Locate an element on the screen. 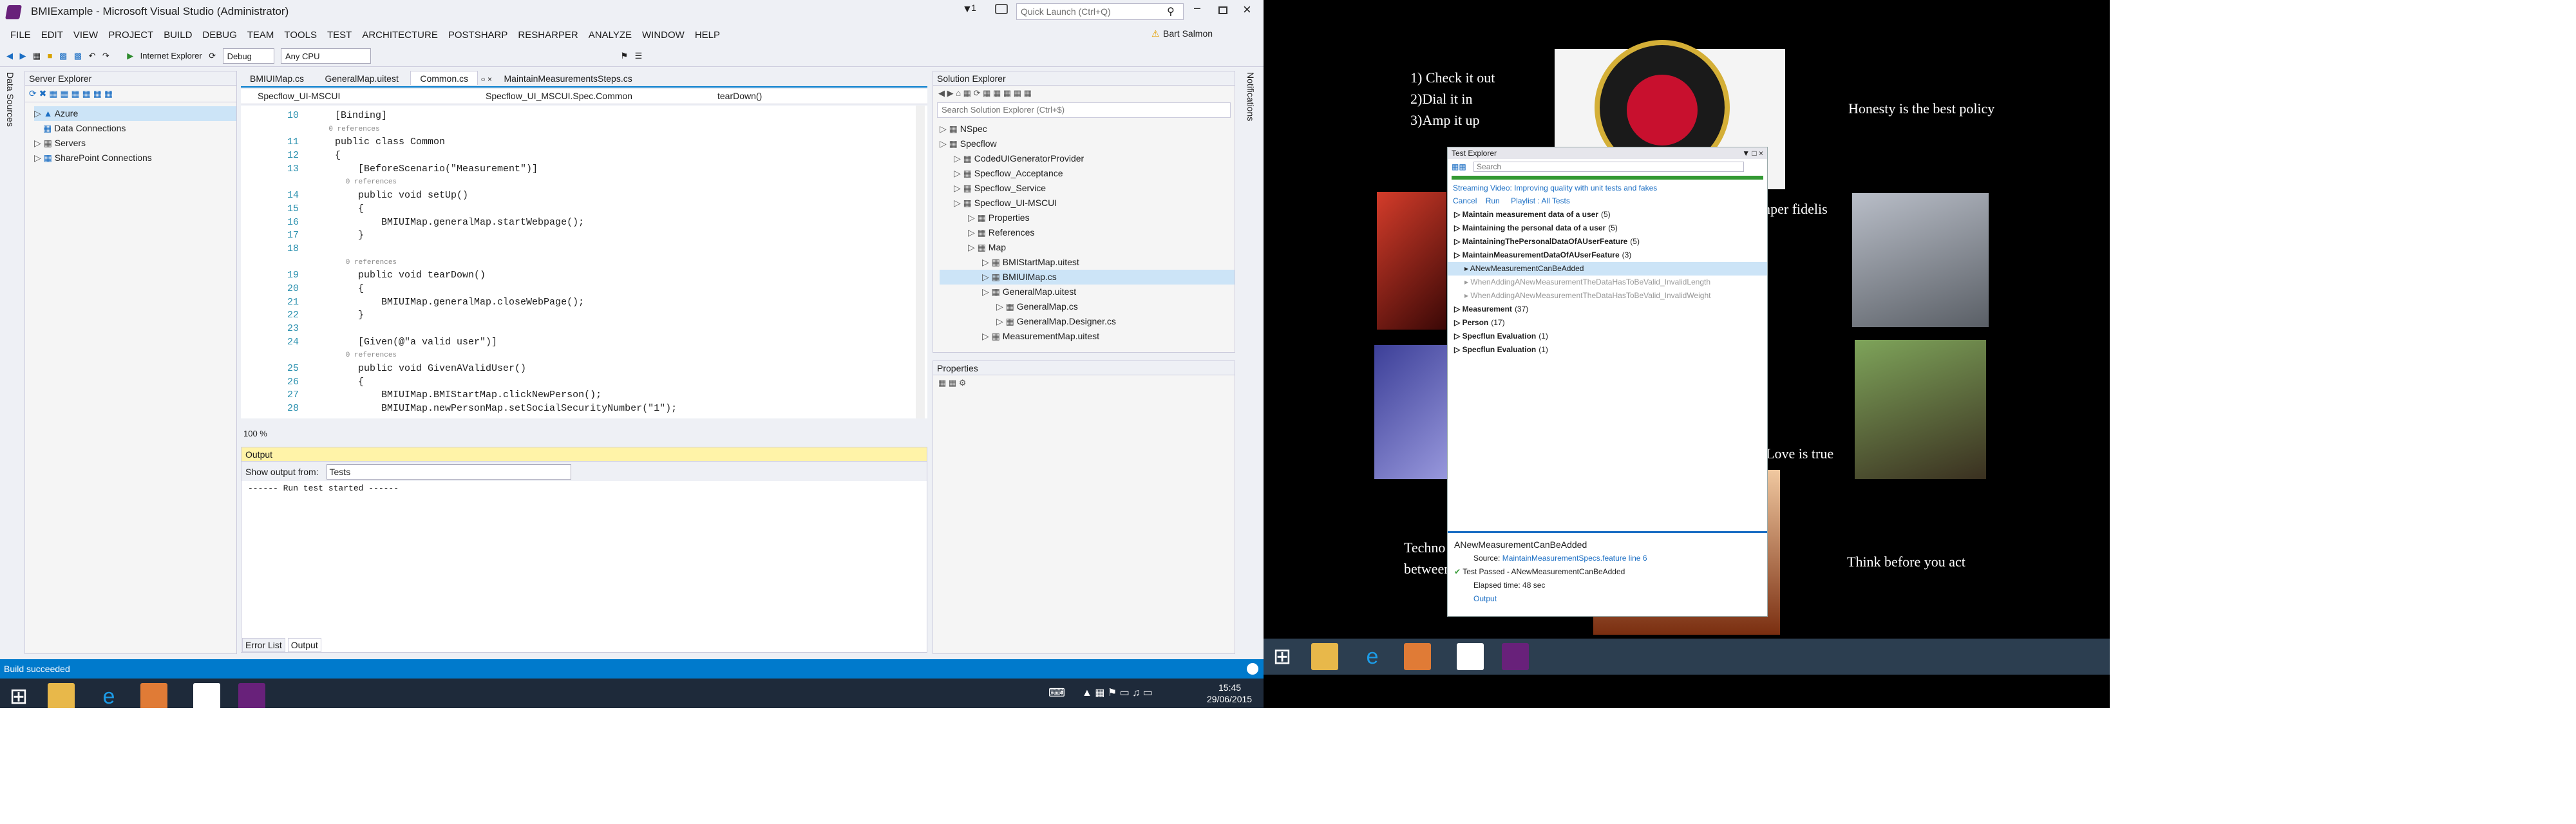 This screenshot has height=824, width=2576. code-line: 22 } is located at coordinates (576, 316).